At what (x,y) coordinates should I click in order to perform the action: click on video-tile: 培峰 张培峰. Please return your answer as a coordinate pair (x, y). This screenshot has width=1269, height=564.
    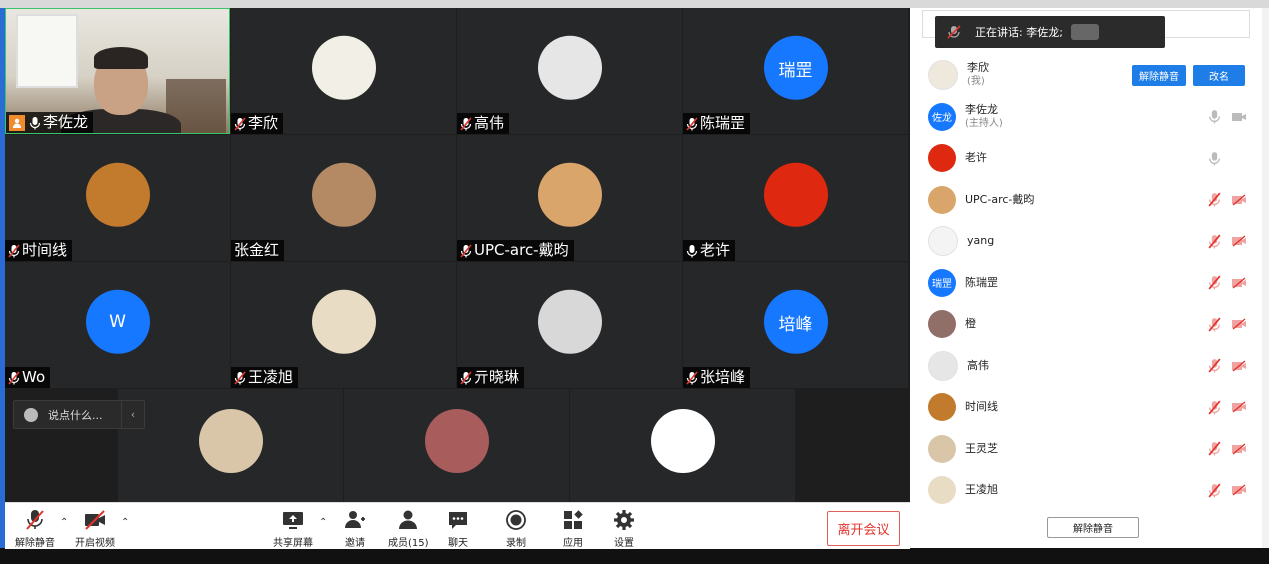
    Looking at the image, I should click on (795, 325).